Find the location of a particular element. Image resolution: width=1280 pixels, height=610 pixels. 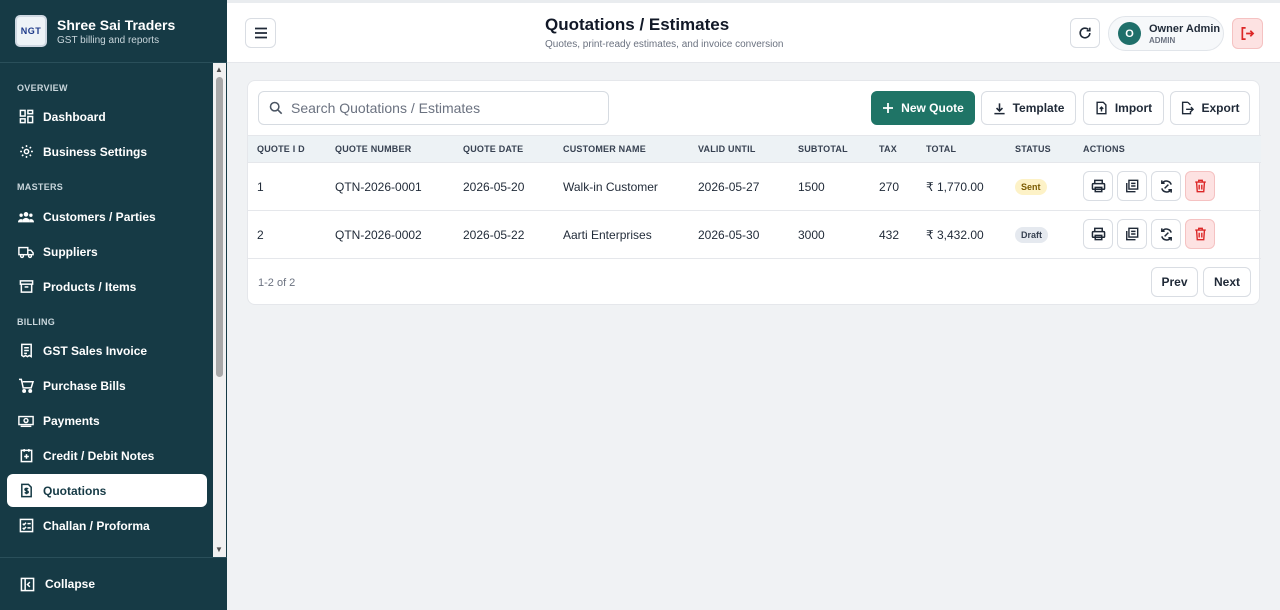

sidebar-item-products: Products / Items is located at coordinates (107, 286).